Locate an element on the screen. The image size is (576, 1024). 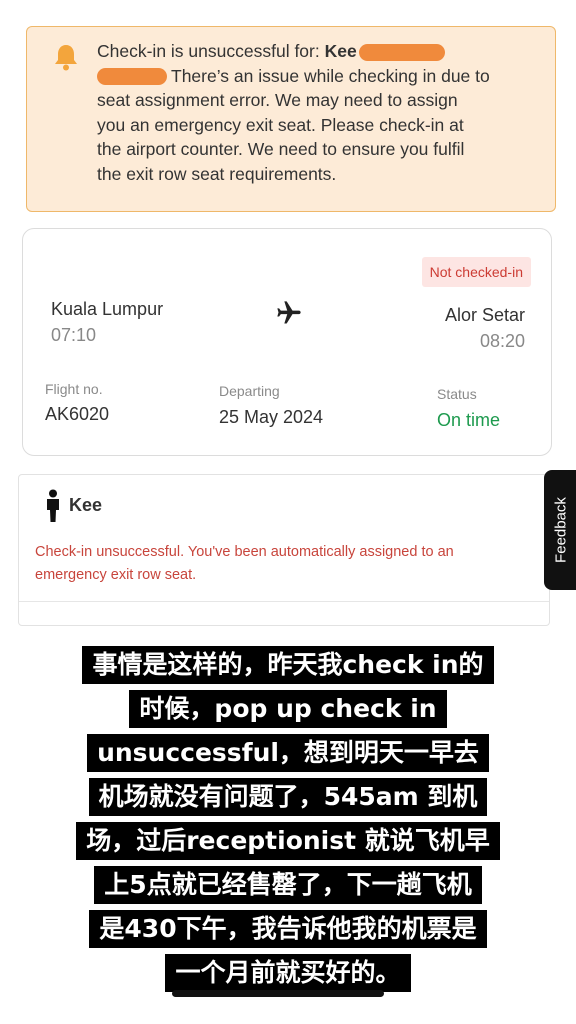
caption-text: 上5点就已经售罄了，下一趟飞机 is located at coordinates (288, 885).